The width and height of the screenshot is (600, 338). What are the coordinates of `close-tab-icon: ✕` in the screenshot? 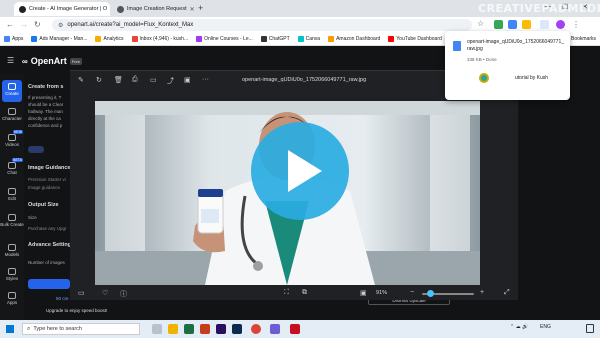 It's located at (192, 9).